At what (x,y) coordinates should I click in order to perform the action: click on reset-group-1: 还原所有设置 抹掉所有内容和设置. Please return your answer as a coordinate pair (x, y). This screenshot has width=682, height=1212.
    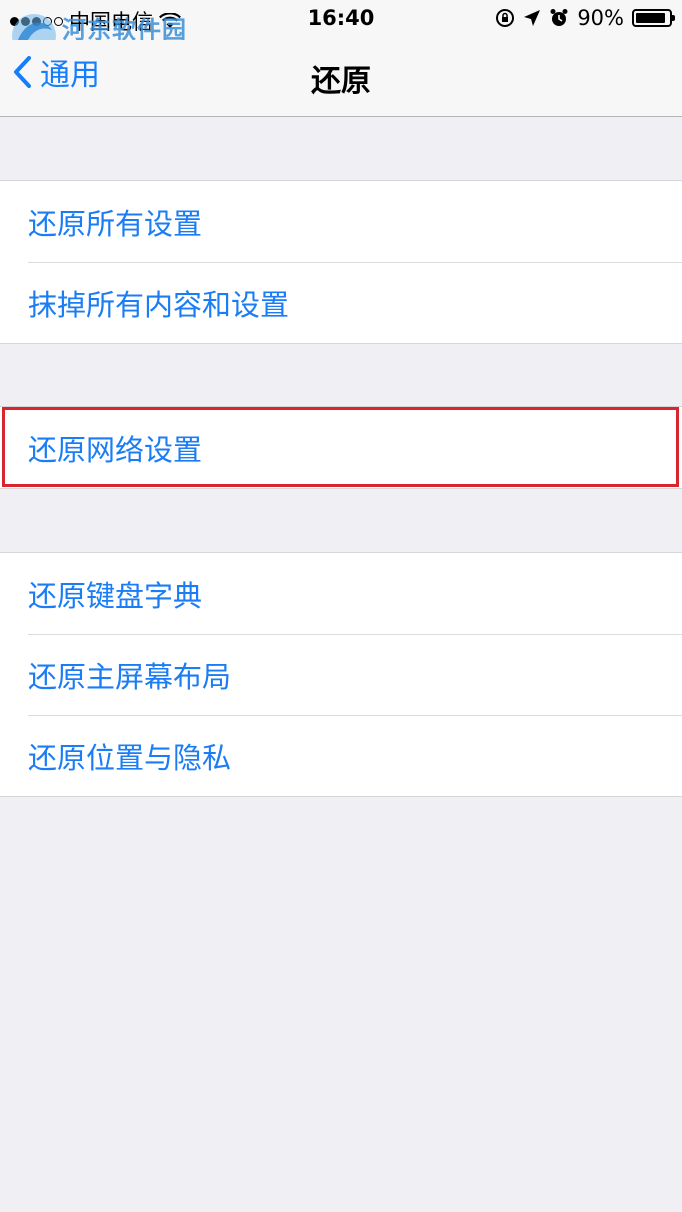
    Looking at the image, I should click on (341, 262).